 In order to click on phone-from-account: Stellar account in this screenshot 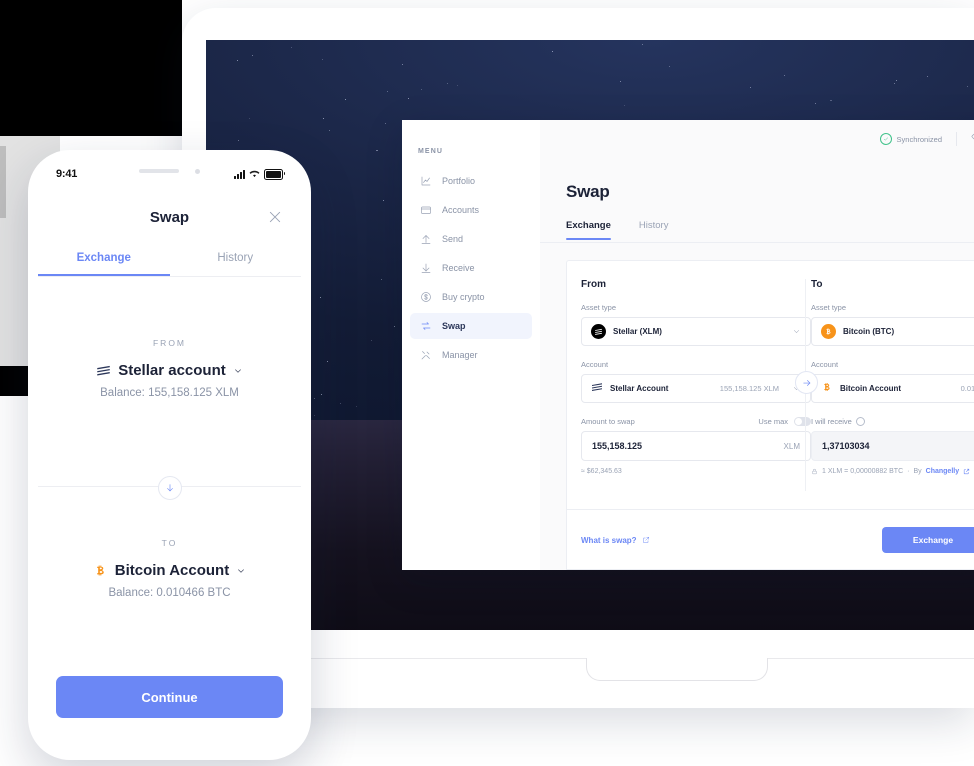, I will do `click(169, 370)`.